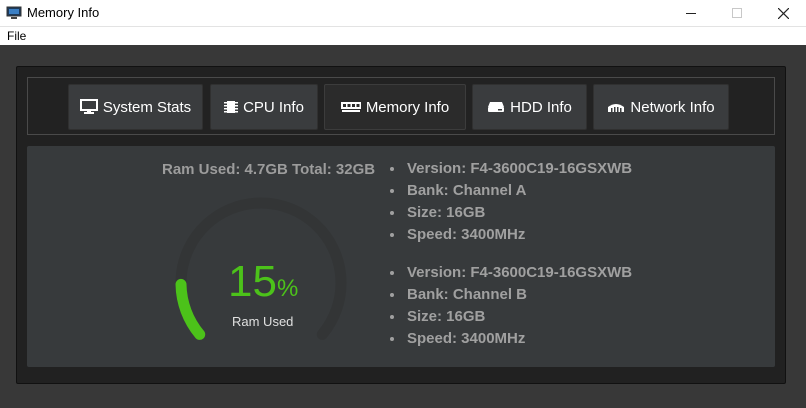  Describe the element at coordinates (269, 169) in the screenshot. I see `ram-summary: Ram Used: 4.7GB Total: 32GB` at that location.